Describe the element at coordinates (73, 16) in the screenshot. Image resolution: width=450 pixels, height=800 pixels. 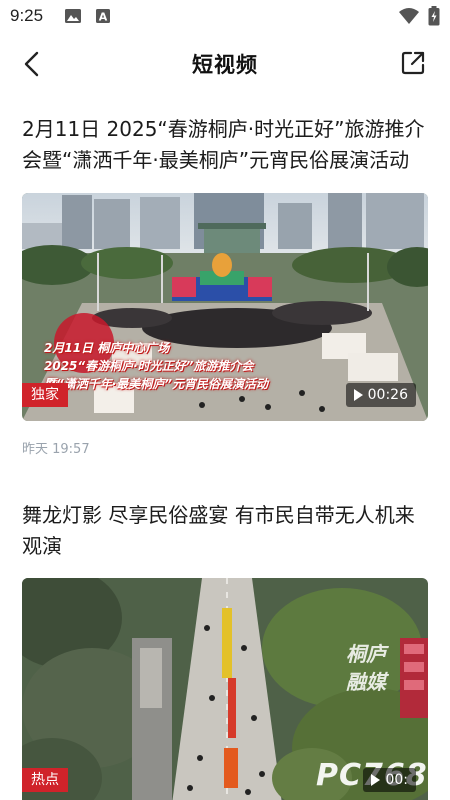
I see `image-icon` at that location.